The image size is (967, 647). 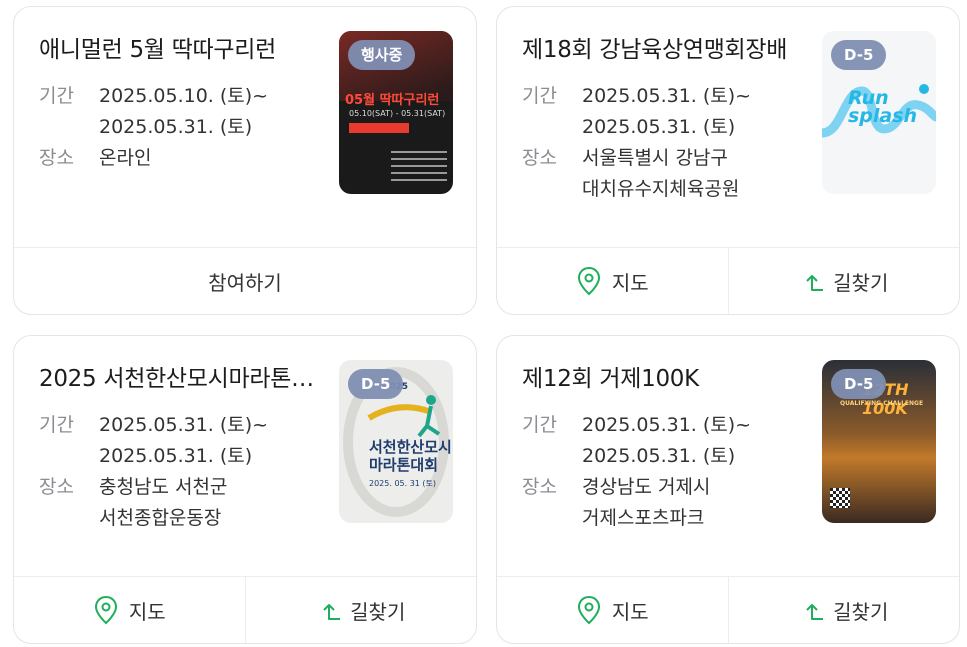 I want to click on poster-headline: 05월 딱따구리런, so click(x=392, y=100).